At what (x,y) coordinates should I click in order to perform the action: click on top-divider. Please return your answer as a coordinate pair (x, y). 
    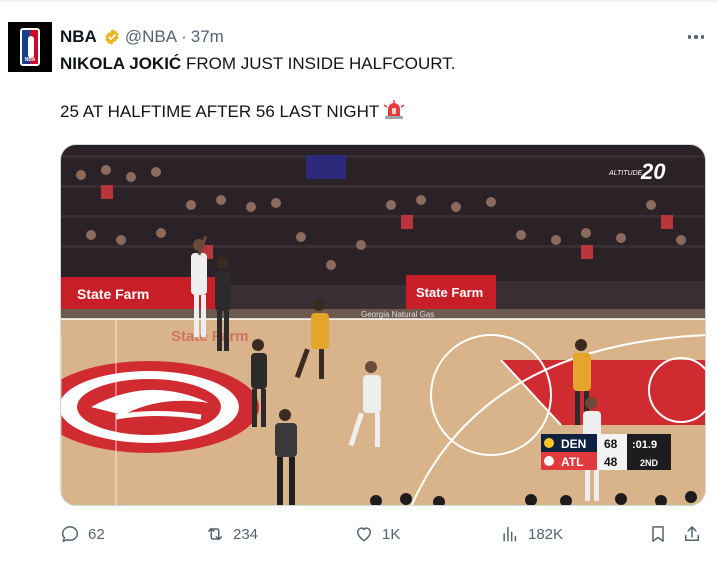
    Looking at the image, I should click on (359, 1).